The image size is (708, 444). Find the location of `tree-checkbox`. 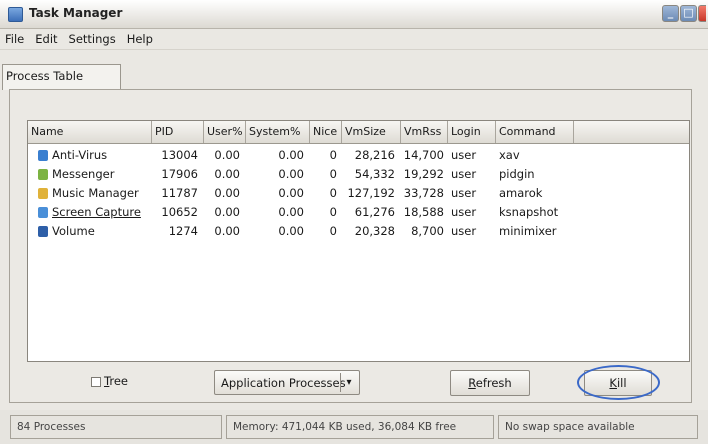

tree-checkbox is located at coordinates (96, 382).